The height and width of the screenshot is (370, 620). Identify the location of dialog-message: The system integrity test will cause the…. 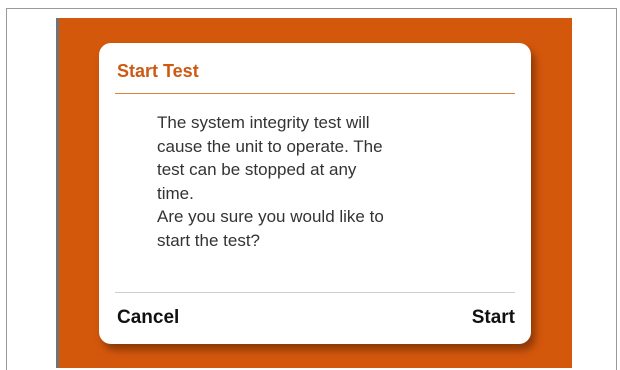
(270, 181).